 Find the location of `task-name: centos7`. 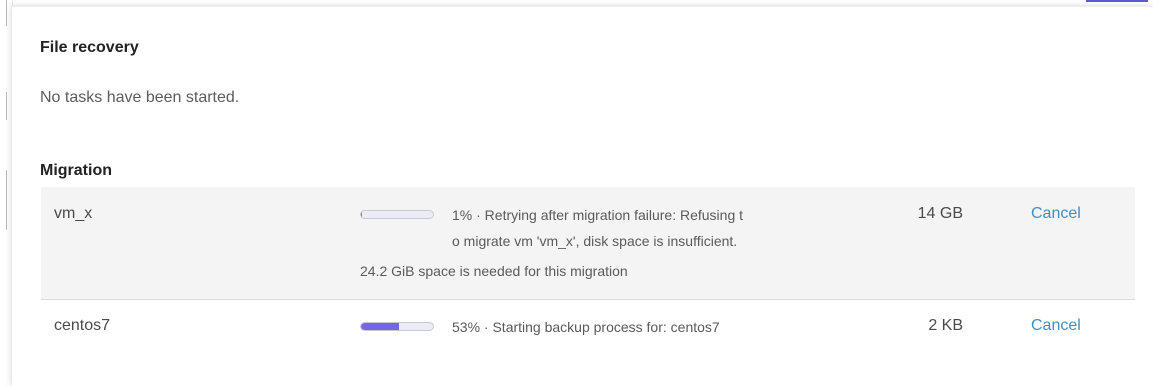

task-name: centos7 is located at coordinates (82, 325).